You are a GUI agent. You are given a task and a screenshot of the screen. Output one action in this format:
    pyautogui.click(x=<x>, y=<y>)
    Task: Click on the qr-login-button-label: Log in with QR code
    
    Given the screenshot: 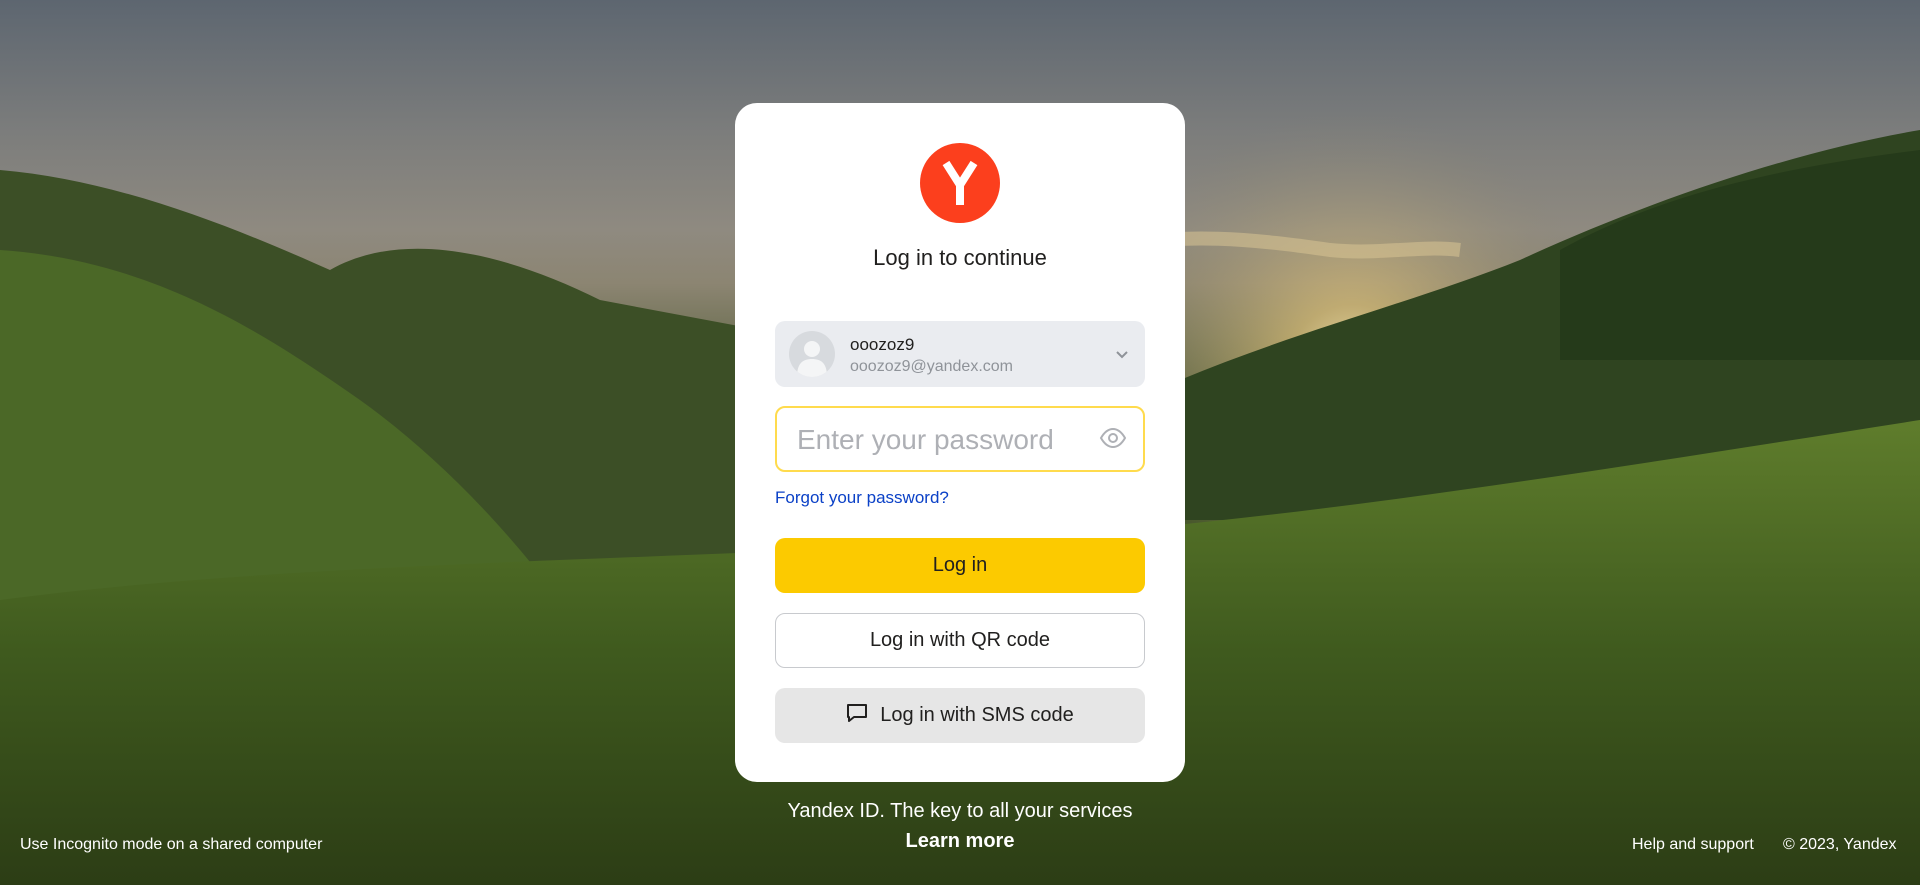 What is the action you would take?
    pyautogui.click(x=960, y=640)
    